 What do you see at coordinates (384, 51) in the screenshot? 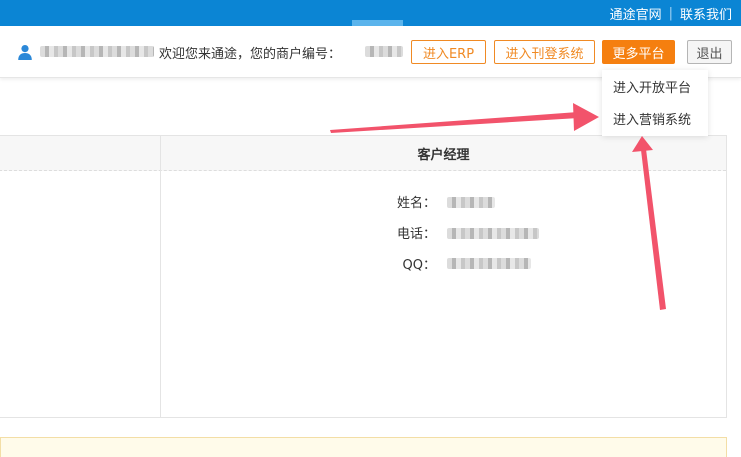
I see `merchant-id-redacted` at bounding box center [384, 51].